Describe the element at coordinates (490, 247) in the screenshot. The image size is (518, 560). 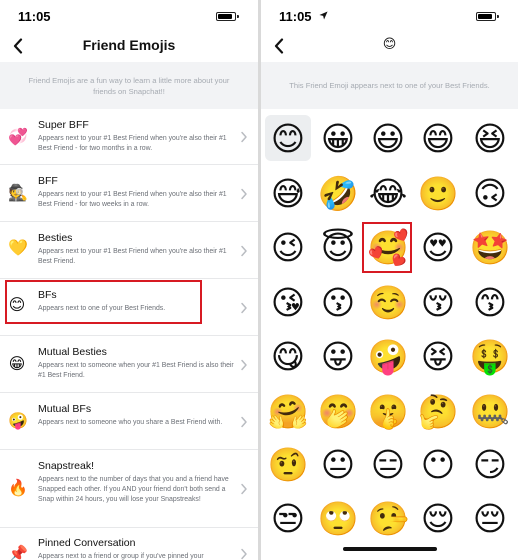
I see `emoji-option: 🤩` at that location.